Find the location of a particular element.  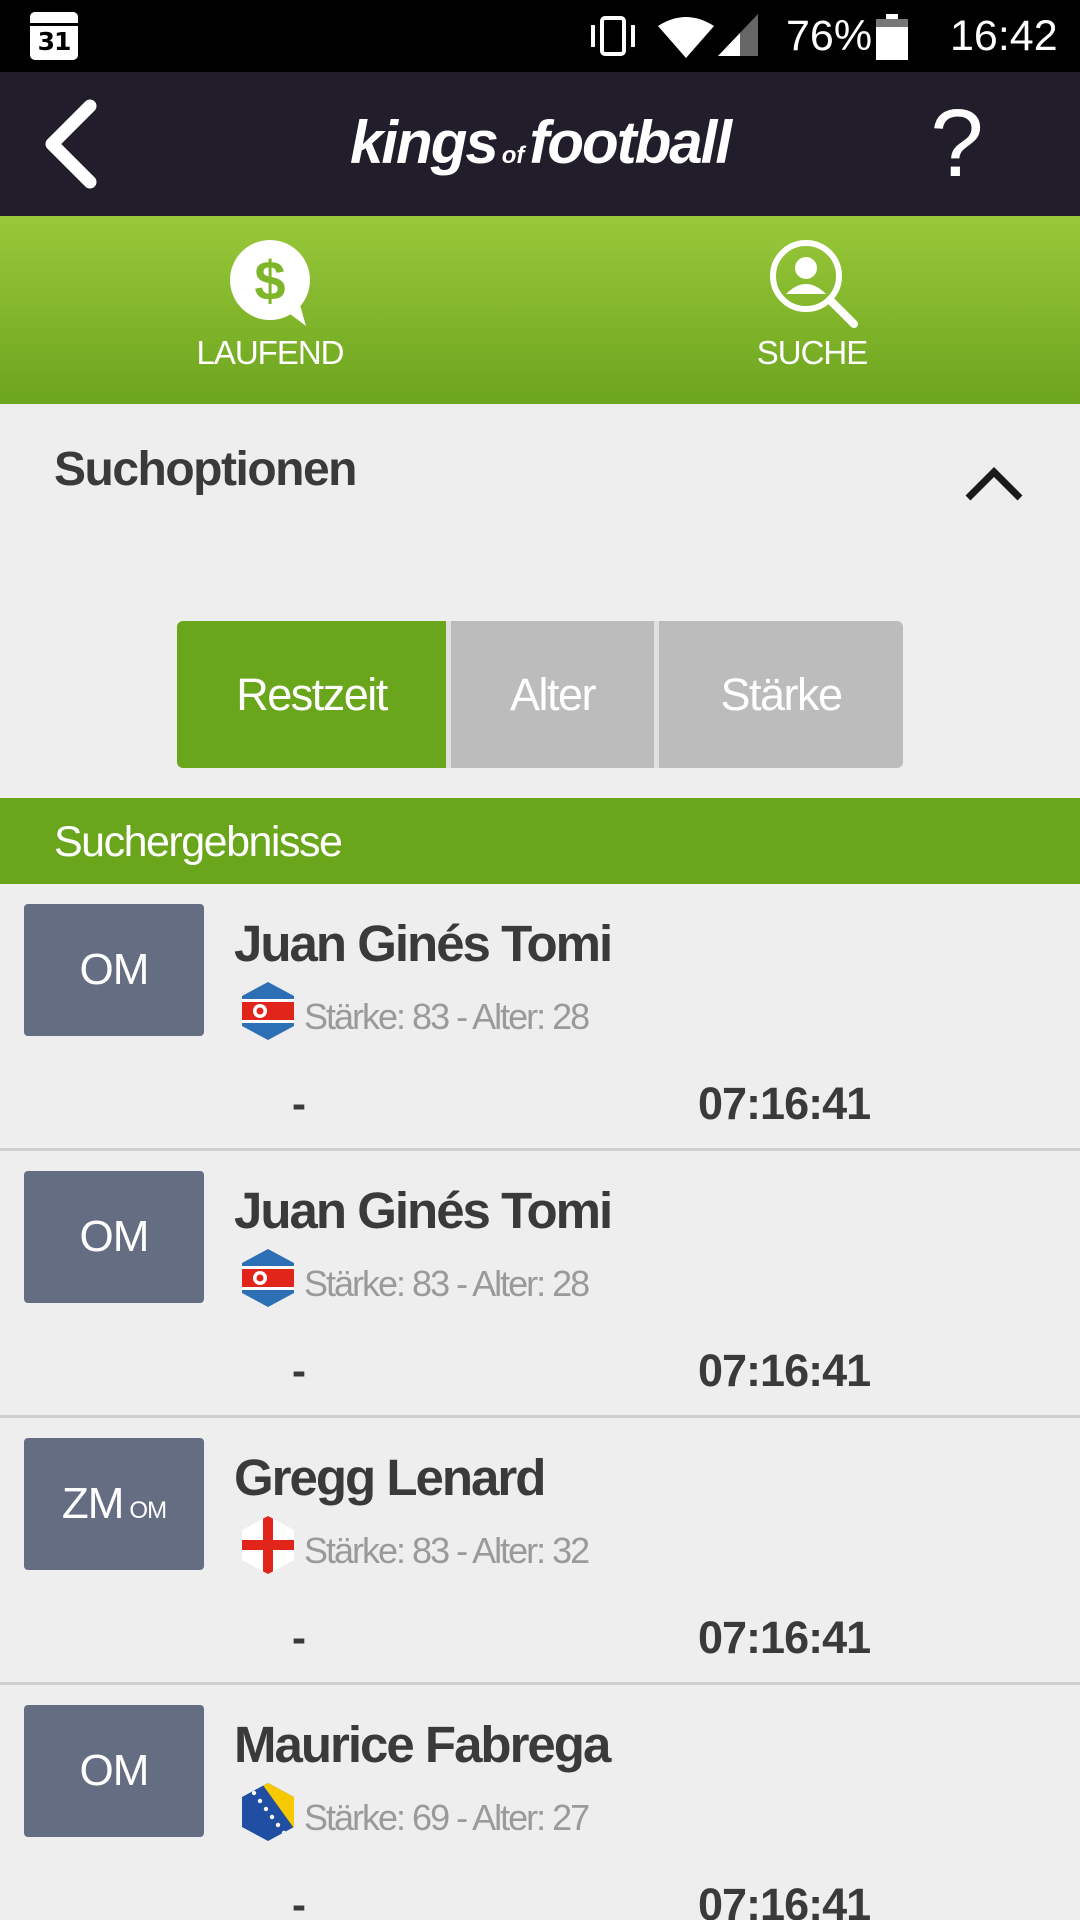

tab-search: SUCHE is located at coordinates (812, 310).